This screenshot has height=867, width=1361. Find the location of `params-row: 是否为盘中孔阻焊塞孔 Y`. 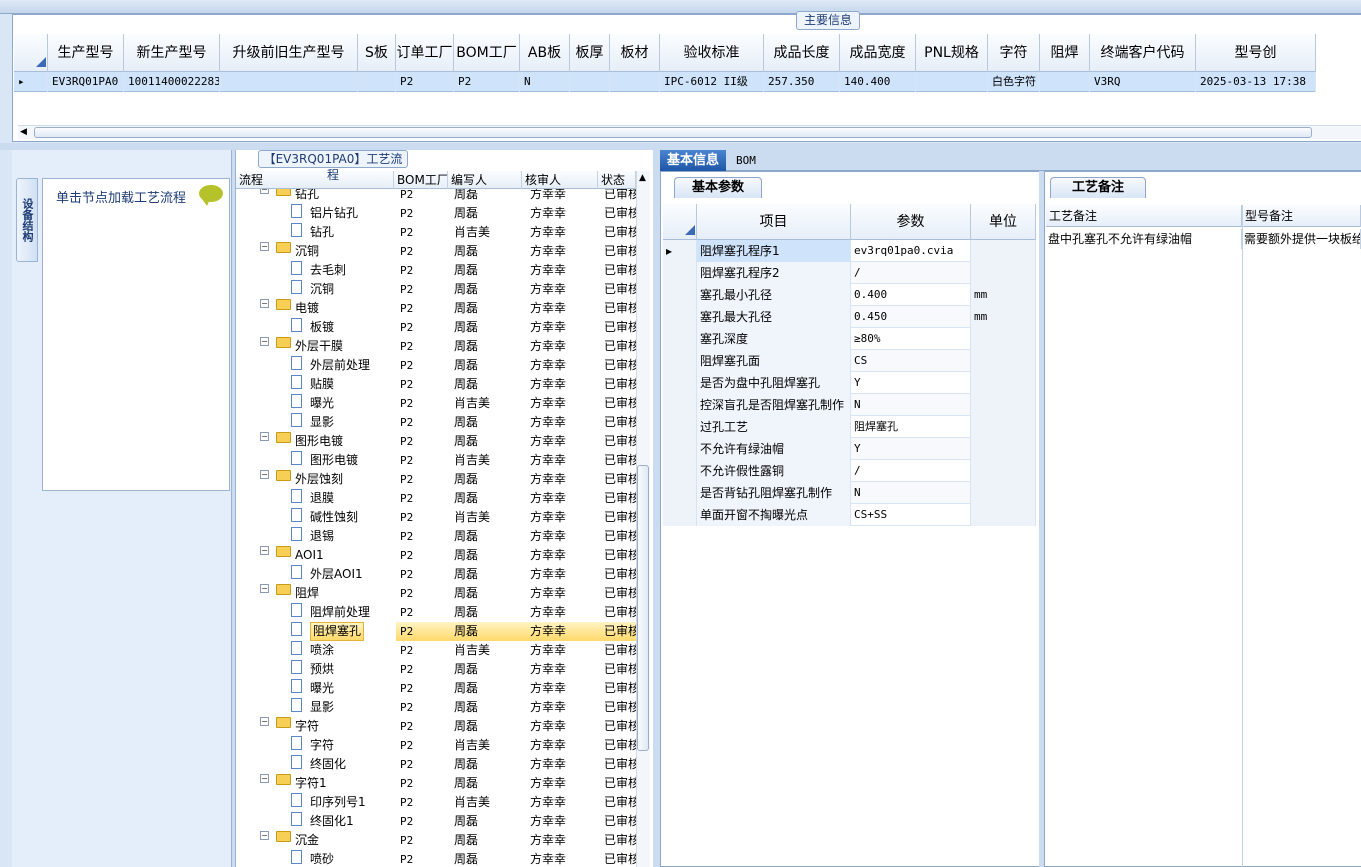

params-row: 是否为盘中孔阻焊塞孔 Y is located at coordinates (849, 383).